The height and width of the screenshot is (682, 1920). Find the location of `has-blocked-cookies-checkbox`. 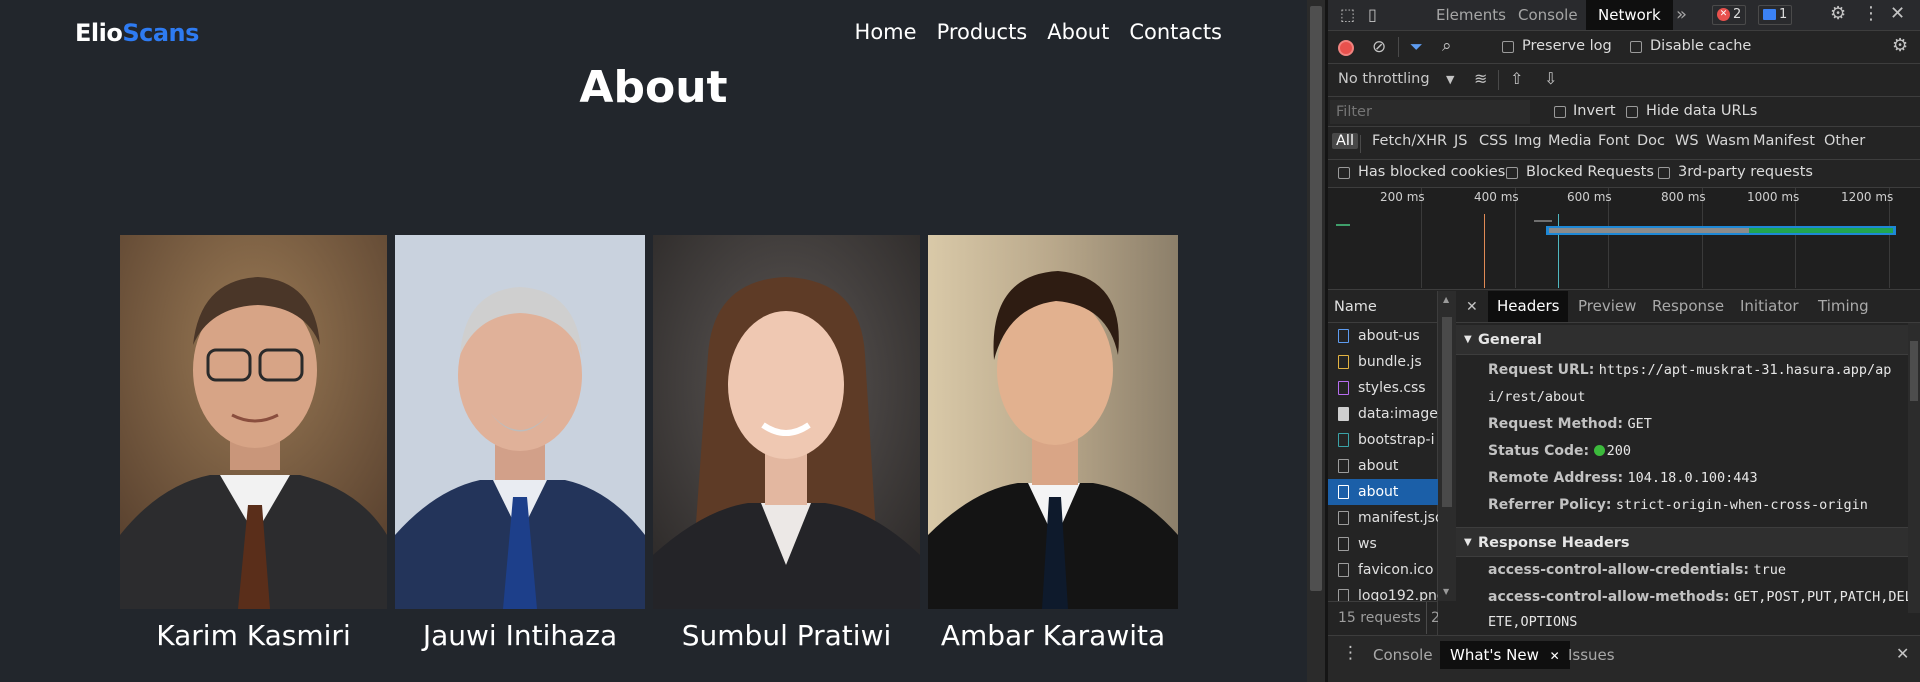

has-blocked-cookies-checkbox is located at coordinates (1344, 173).